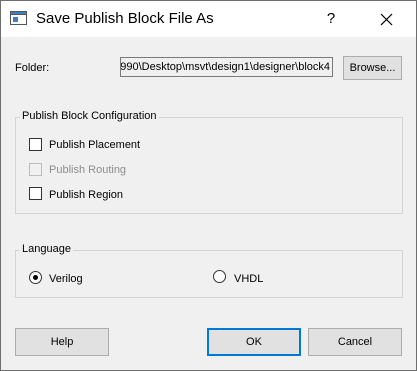 The width and height of the screenshot is (417, 371). What do you see at coordinates (18, 18) in the screenshot?
I see `window-icon` at bounding box center [18, 18].